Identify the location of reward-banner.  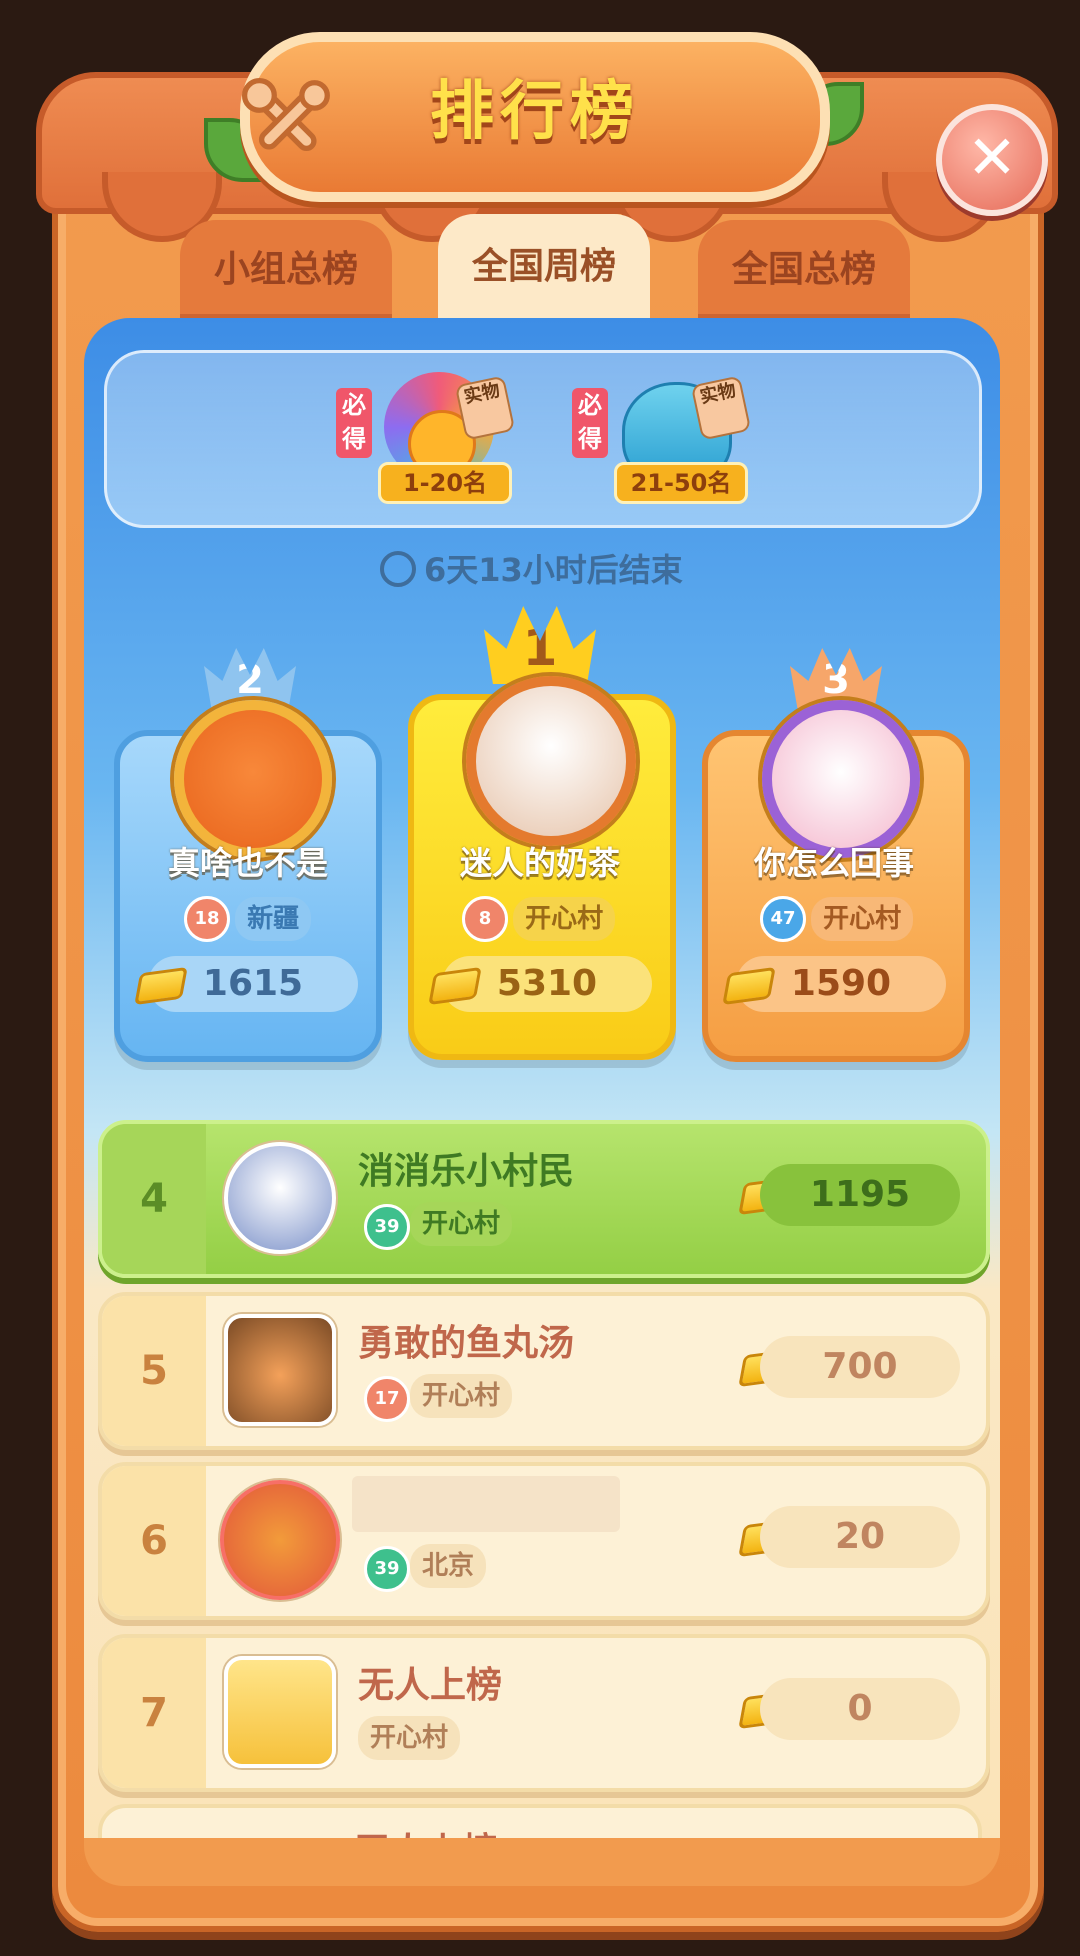
(543, 439).